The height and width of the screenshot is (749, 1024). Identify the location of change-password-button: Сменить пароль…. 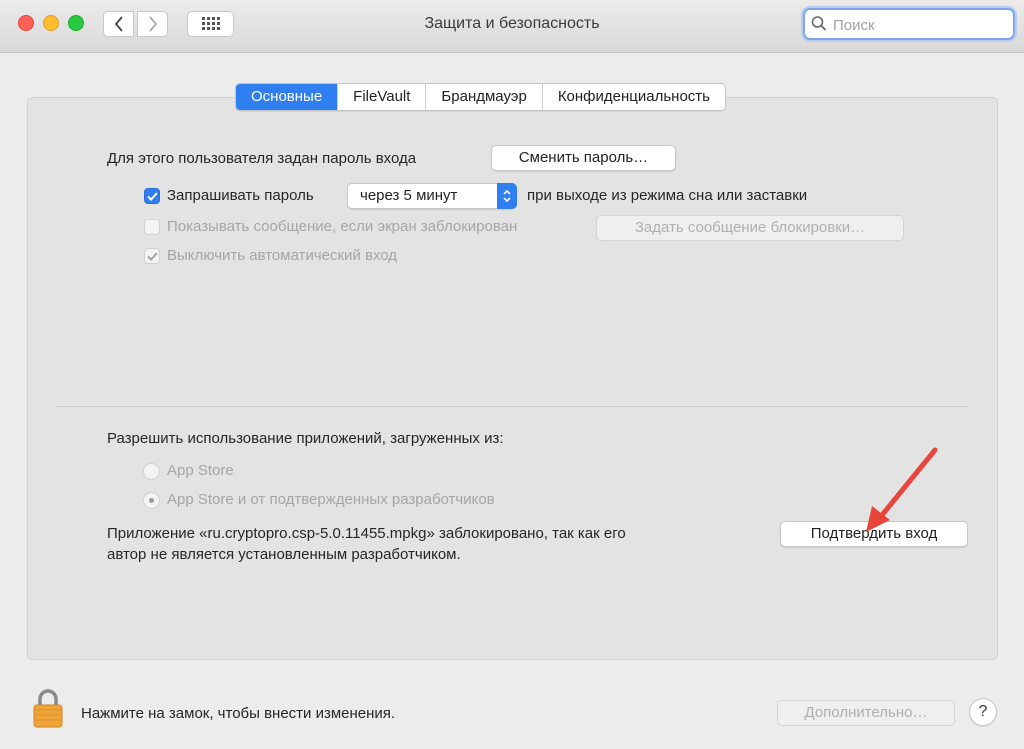
(583, 158).